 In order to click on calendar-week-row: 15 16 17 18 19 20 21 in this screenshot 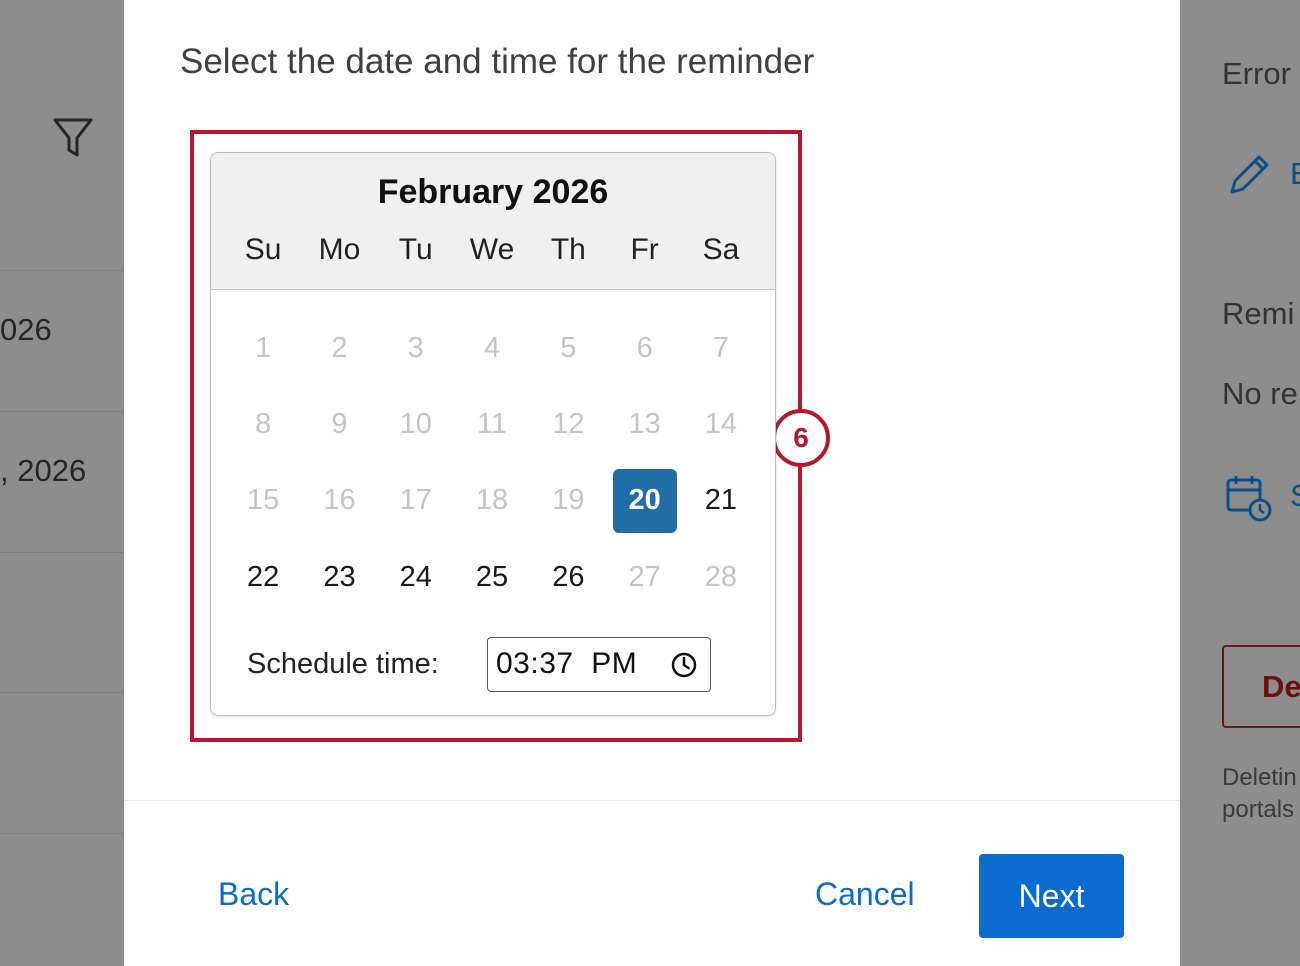, I will do `click(492, 501)`.